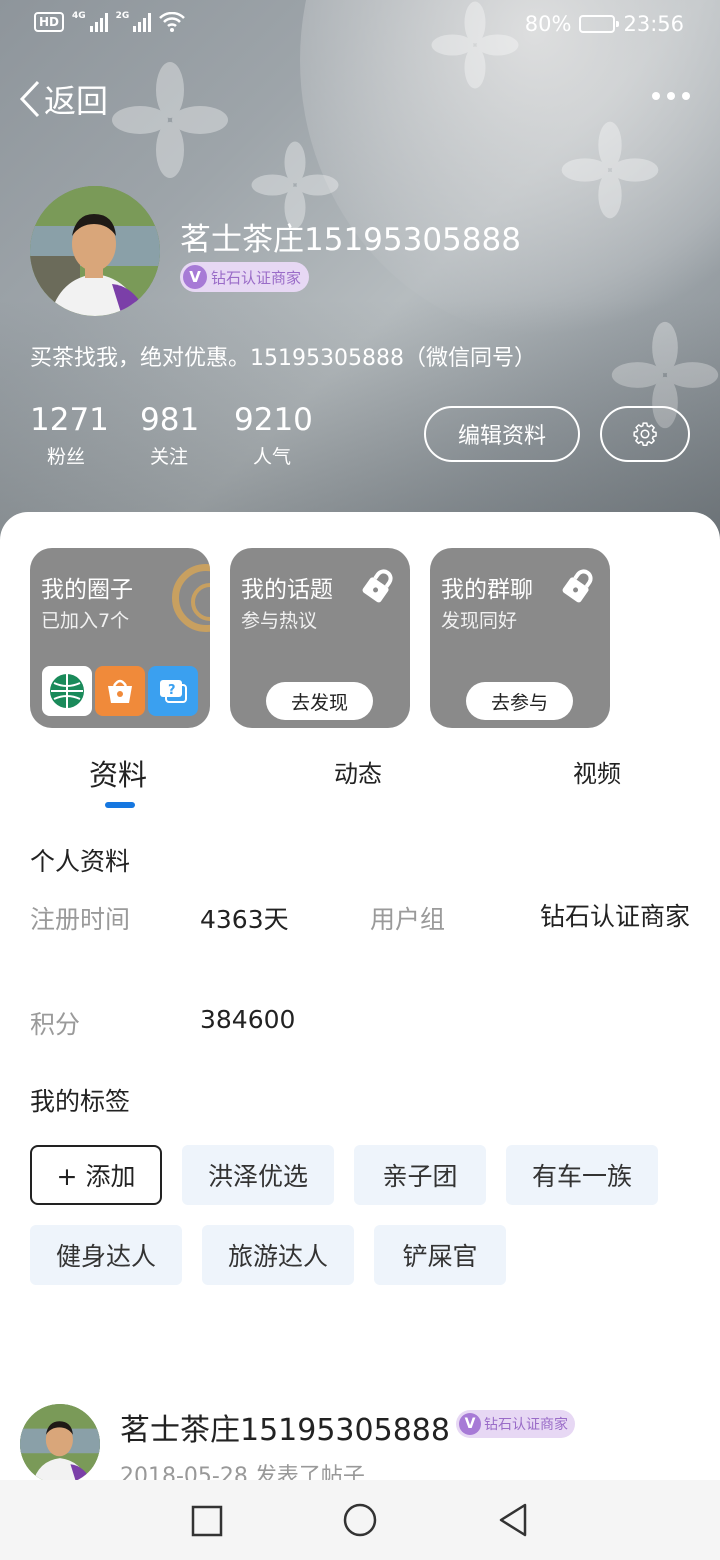  What do you see at coordinates (271, 457) in the screenshot?
I see `stat-label: 人气` at bounding box center [271, 457].